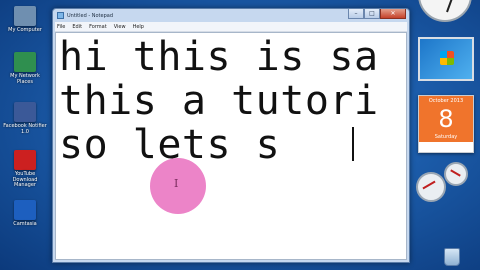 The height and width of the screenshot is (270, 480). Describe the element at coordinates (60, 15) in the screenshot. I see `notepad-icon` at that location.